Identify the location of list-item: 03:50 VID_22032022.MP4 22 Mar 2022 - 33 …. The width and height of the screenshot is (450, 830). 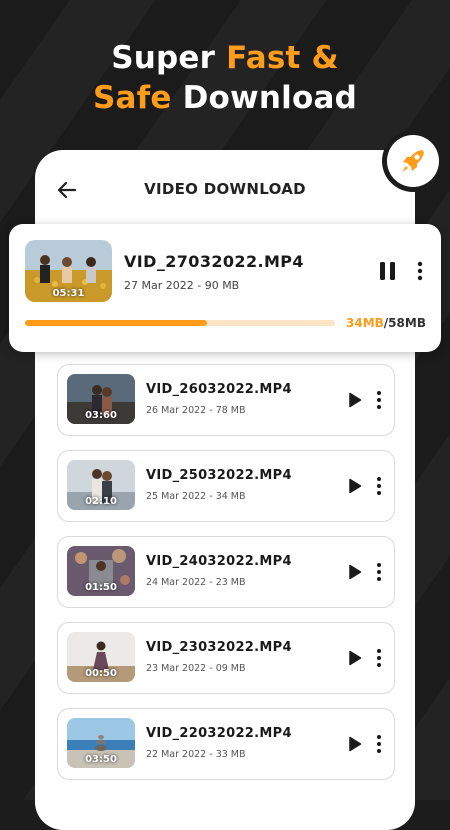
(226, 744).